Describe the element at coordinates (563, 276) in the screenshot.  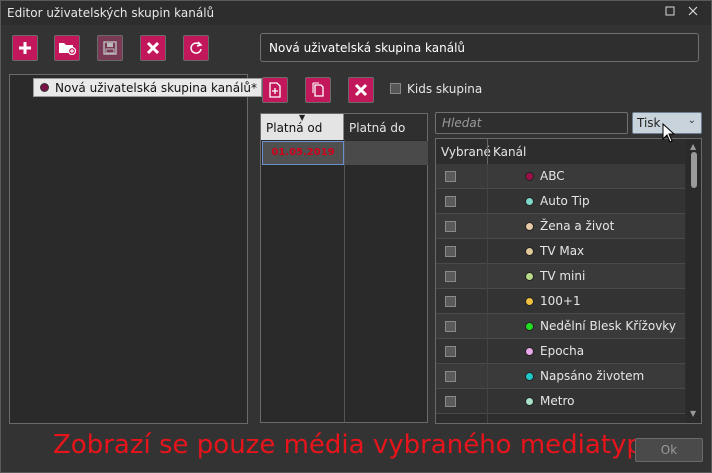
I see `channel-name: TV mini` at that location.